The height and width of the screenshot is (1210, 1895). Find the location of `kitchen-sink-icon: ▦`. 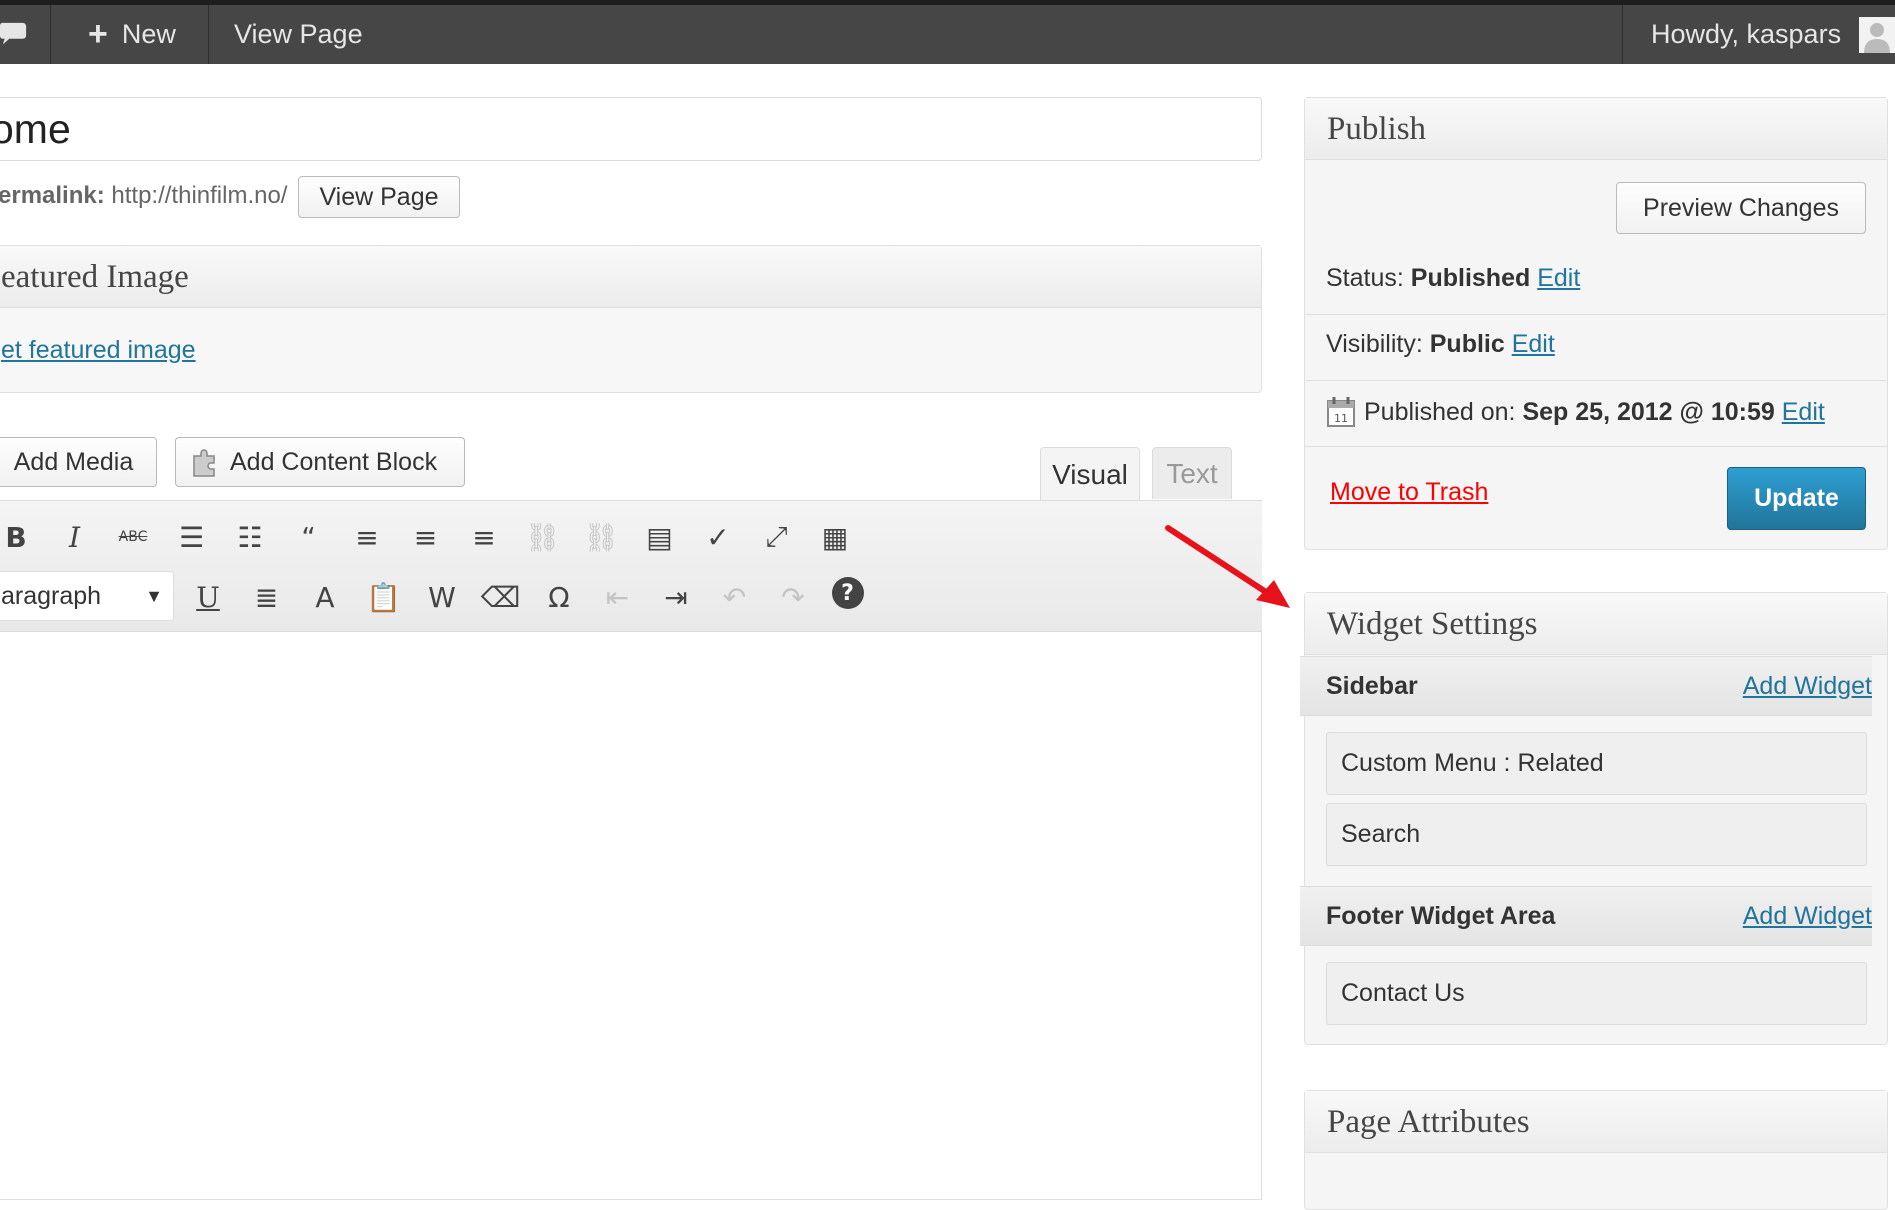

kitchen-sink-icon: ▦ is located at coordinates (835, 537).